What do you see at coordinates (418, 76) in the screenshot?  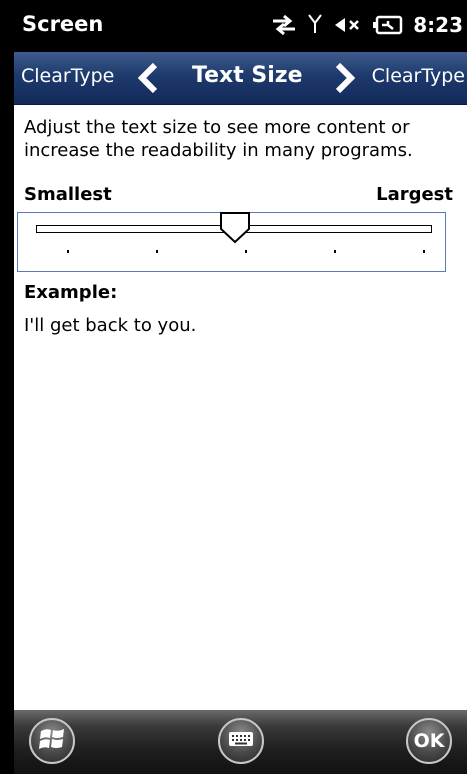 I see `nav-next-link: ClearType` at bounding box center [418, 76].